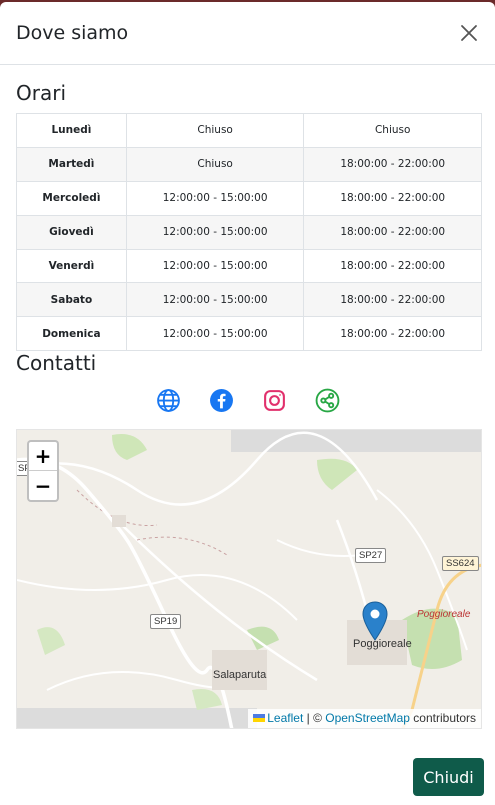 This screenshot has height=805, width=495. I want to click on day-cell: Mercoledì, so click(71, 198).